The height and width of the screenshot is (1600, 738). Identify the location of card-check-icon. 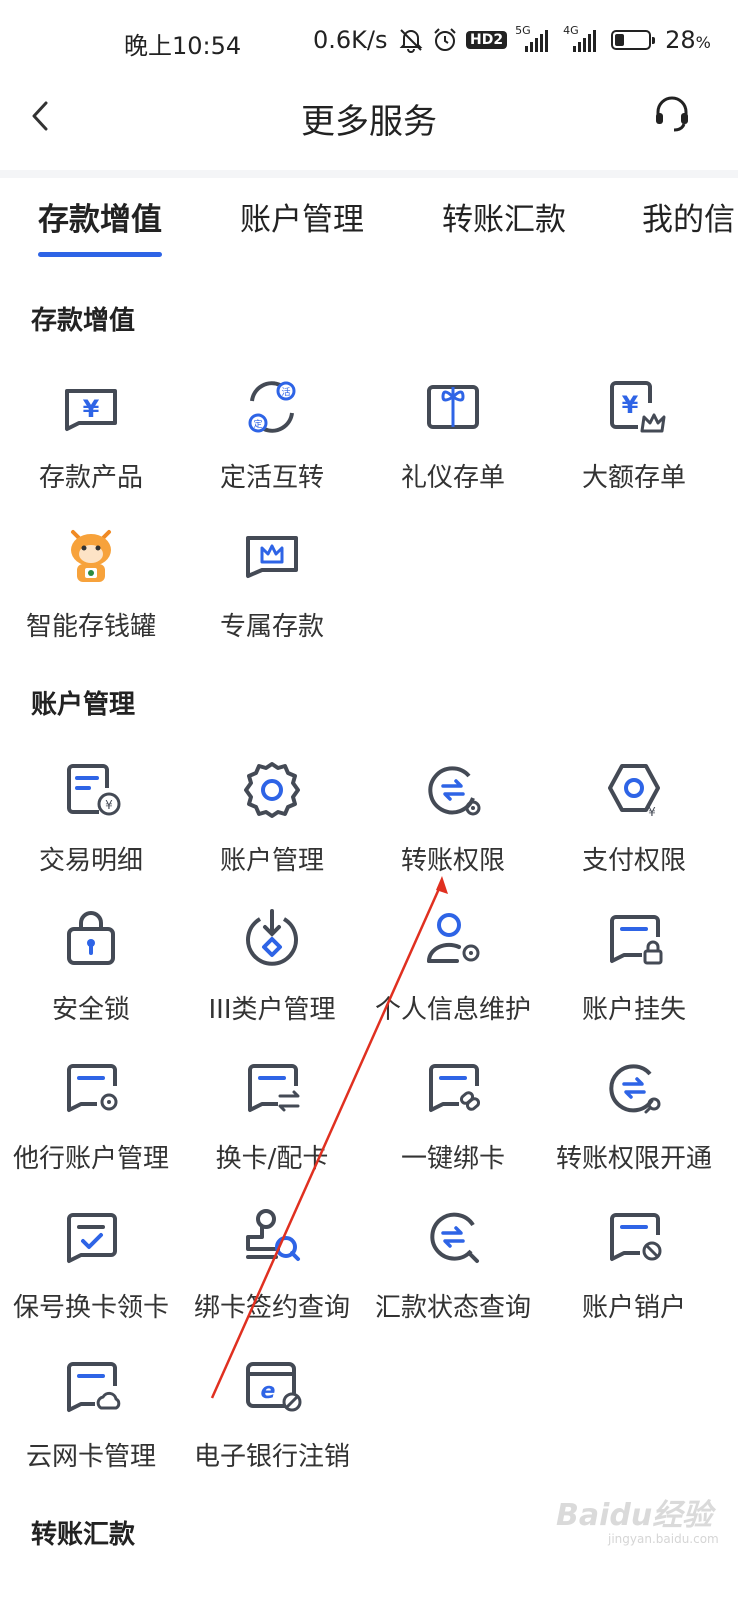
(92, 1238).